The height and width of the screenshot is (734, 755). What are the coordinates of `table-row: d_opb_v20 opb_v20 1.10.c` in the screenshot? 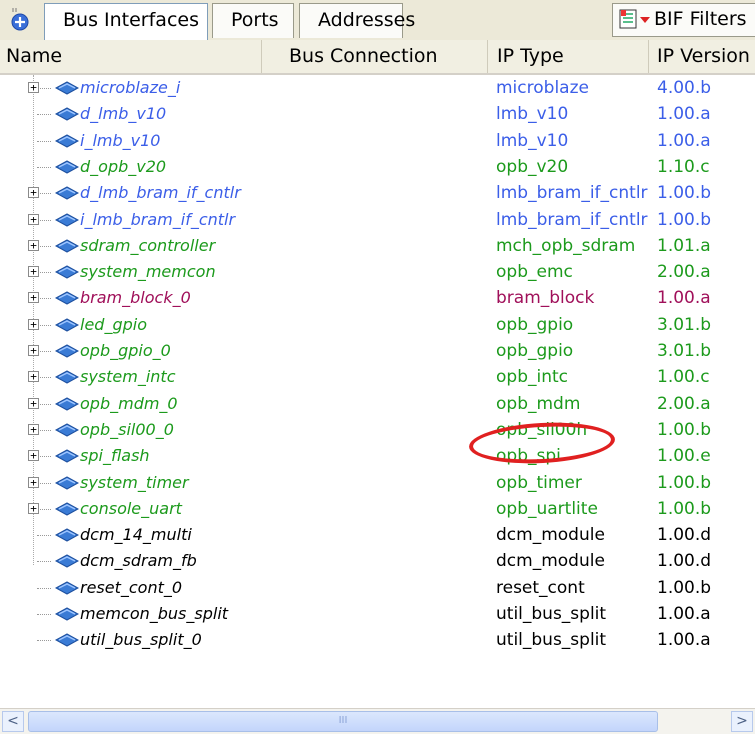 It's located at (377, 167).